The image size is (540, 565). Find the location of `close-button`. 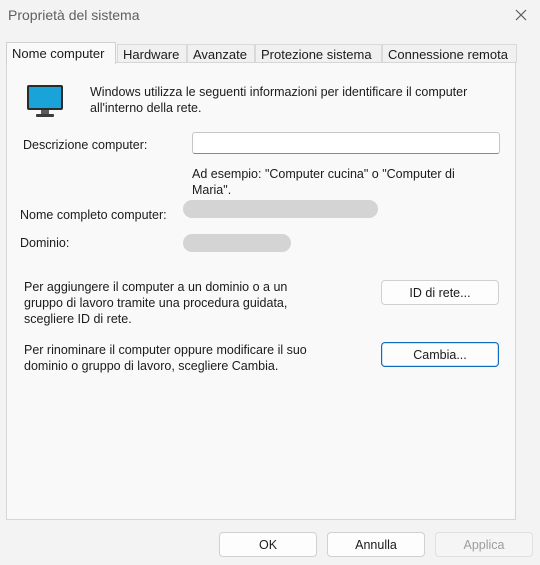

close-button is located at coordinates (521, 15).